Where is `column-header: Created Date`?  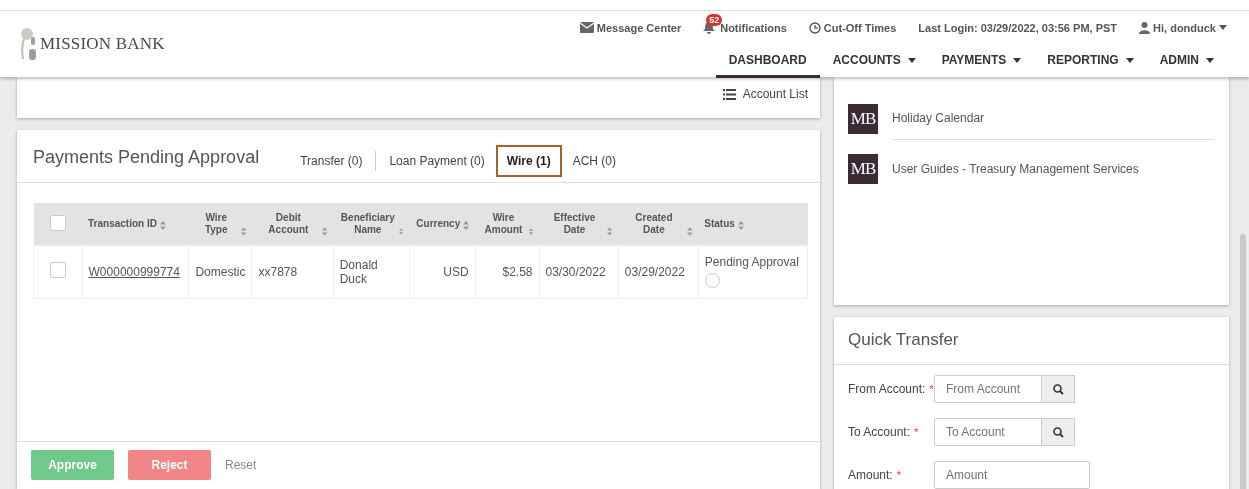
column-header: Created Date is located at coordinates (658, 223).